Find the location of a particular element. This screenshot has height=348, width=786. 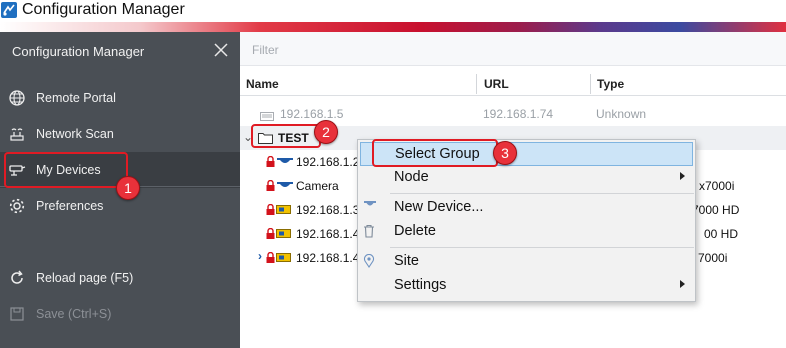

filter-input: Filter is located at coordinates (513, 49).